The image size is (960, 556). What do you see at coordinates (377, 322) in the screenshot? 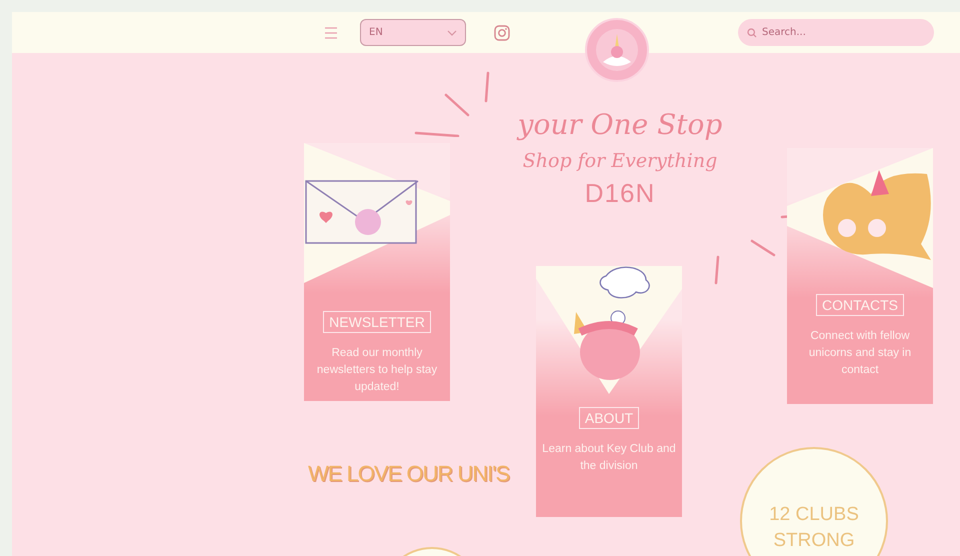
I see `card-title-button: NEWSLETTER` at bounding box center [377, 322].